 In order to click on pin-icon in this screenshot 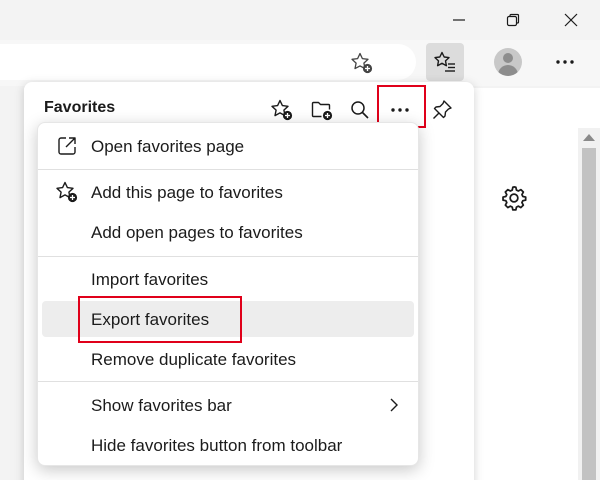, I will do `click(442, 109)`.